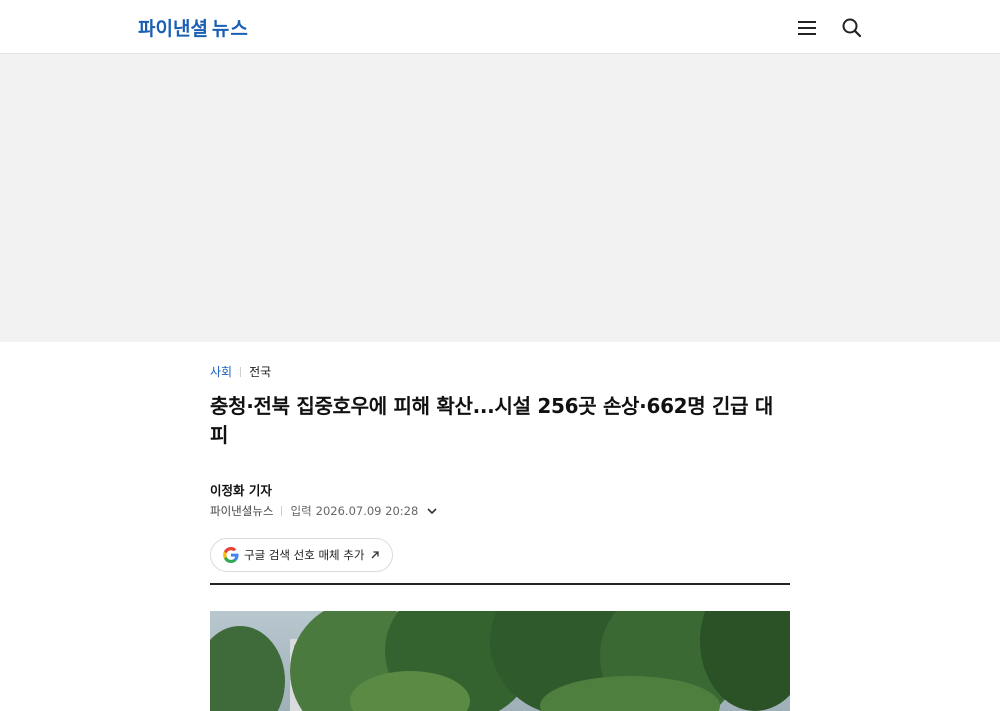 This screenshot has height=711, width=1000. Describe the element at coordinates (221, 371) in the screenshot. I see `breadcrumb-item-society: 사회` at that location.